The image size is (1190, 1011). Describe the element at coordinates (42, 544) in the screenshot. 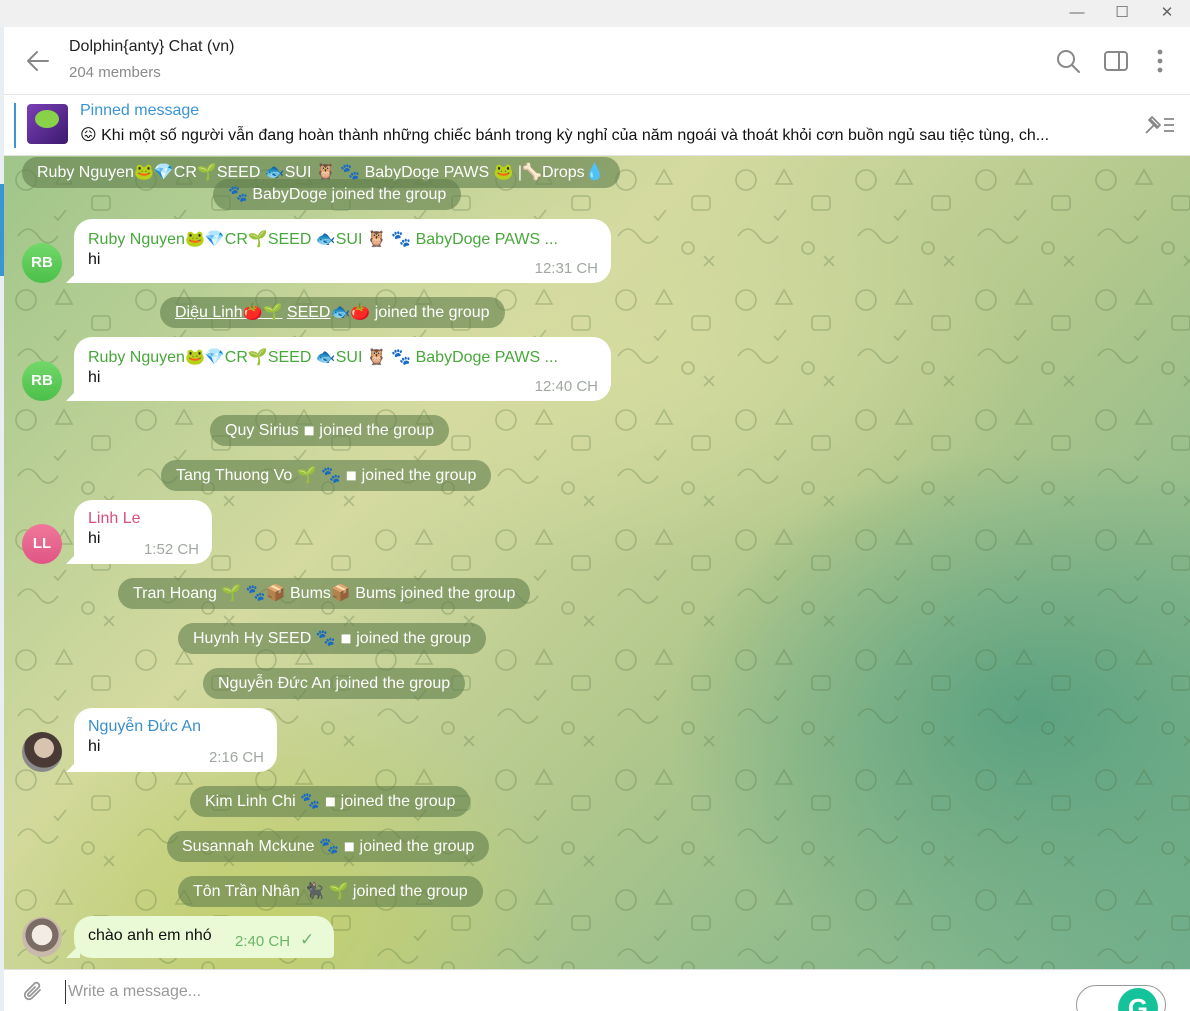

I see `avatar: LL` at that location.